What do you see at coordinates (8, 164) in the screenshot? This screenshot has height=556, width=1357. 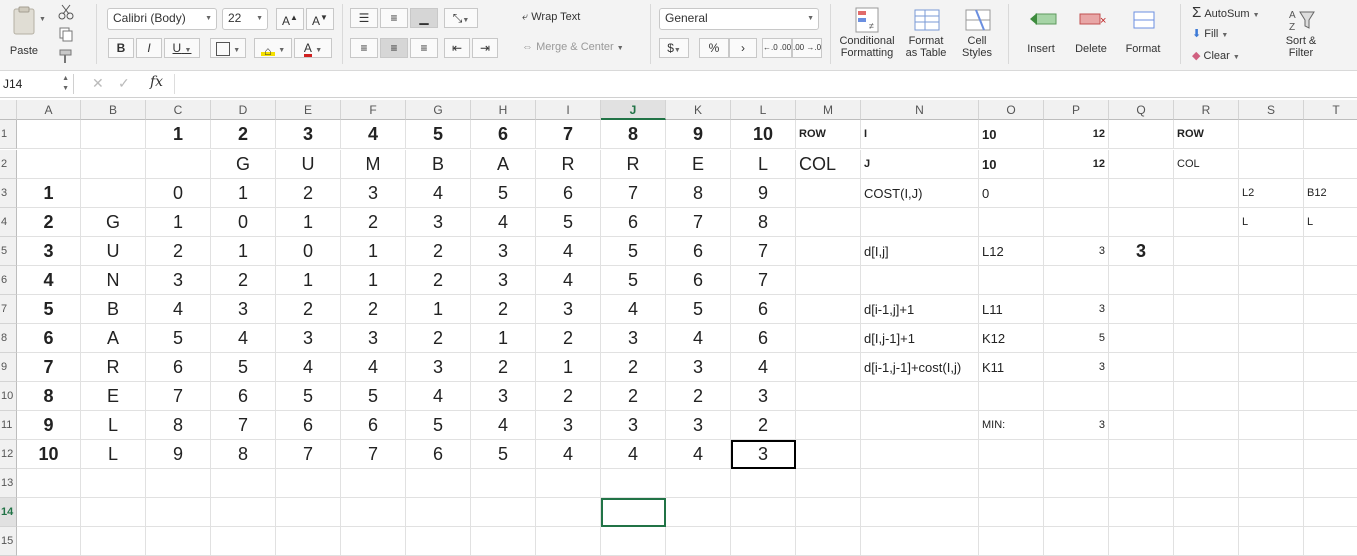 I see `row-header-2: 2` at bounding box center [8, 164].